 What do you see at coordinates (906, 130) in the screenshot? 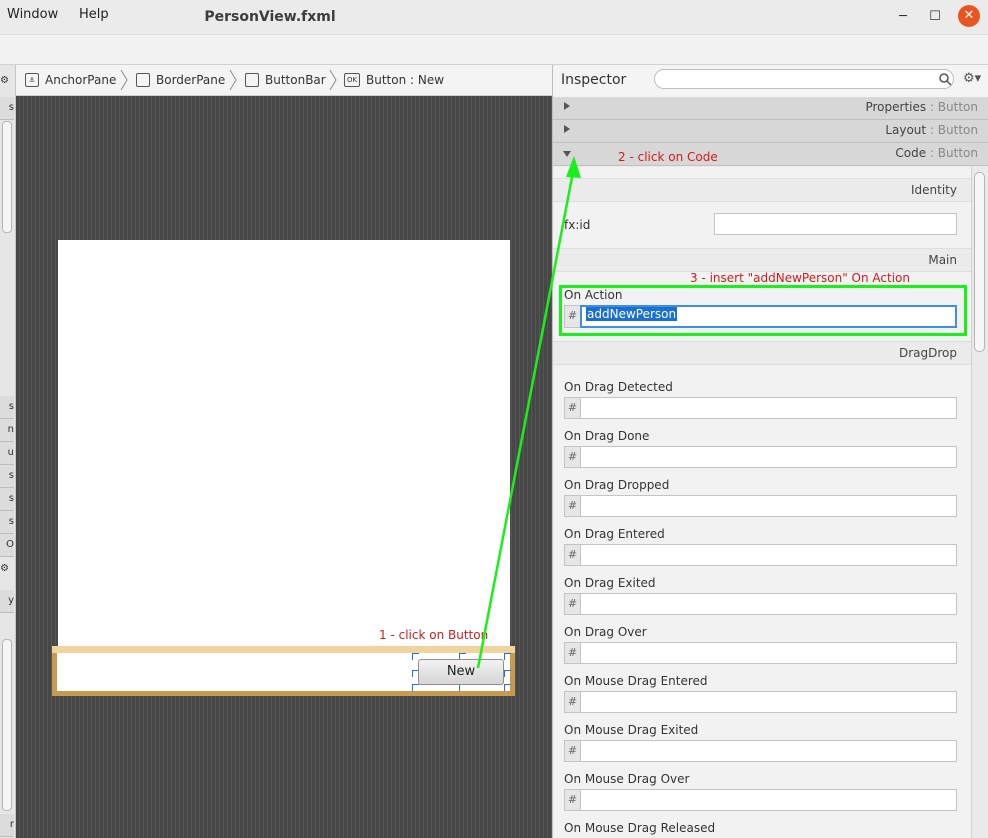
I see `section-label: Layout` at bounding box center [906, 130].